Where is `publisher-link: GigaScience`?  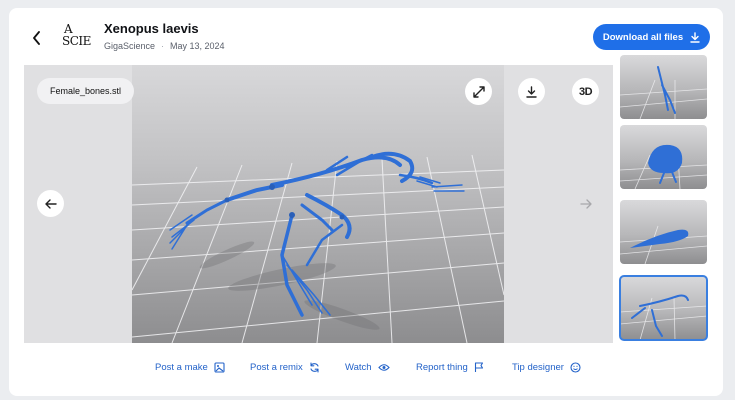 publisher-link: GigaScience is located at coordinates (129, 46).